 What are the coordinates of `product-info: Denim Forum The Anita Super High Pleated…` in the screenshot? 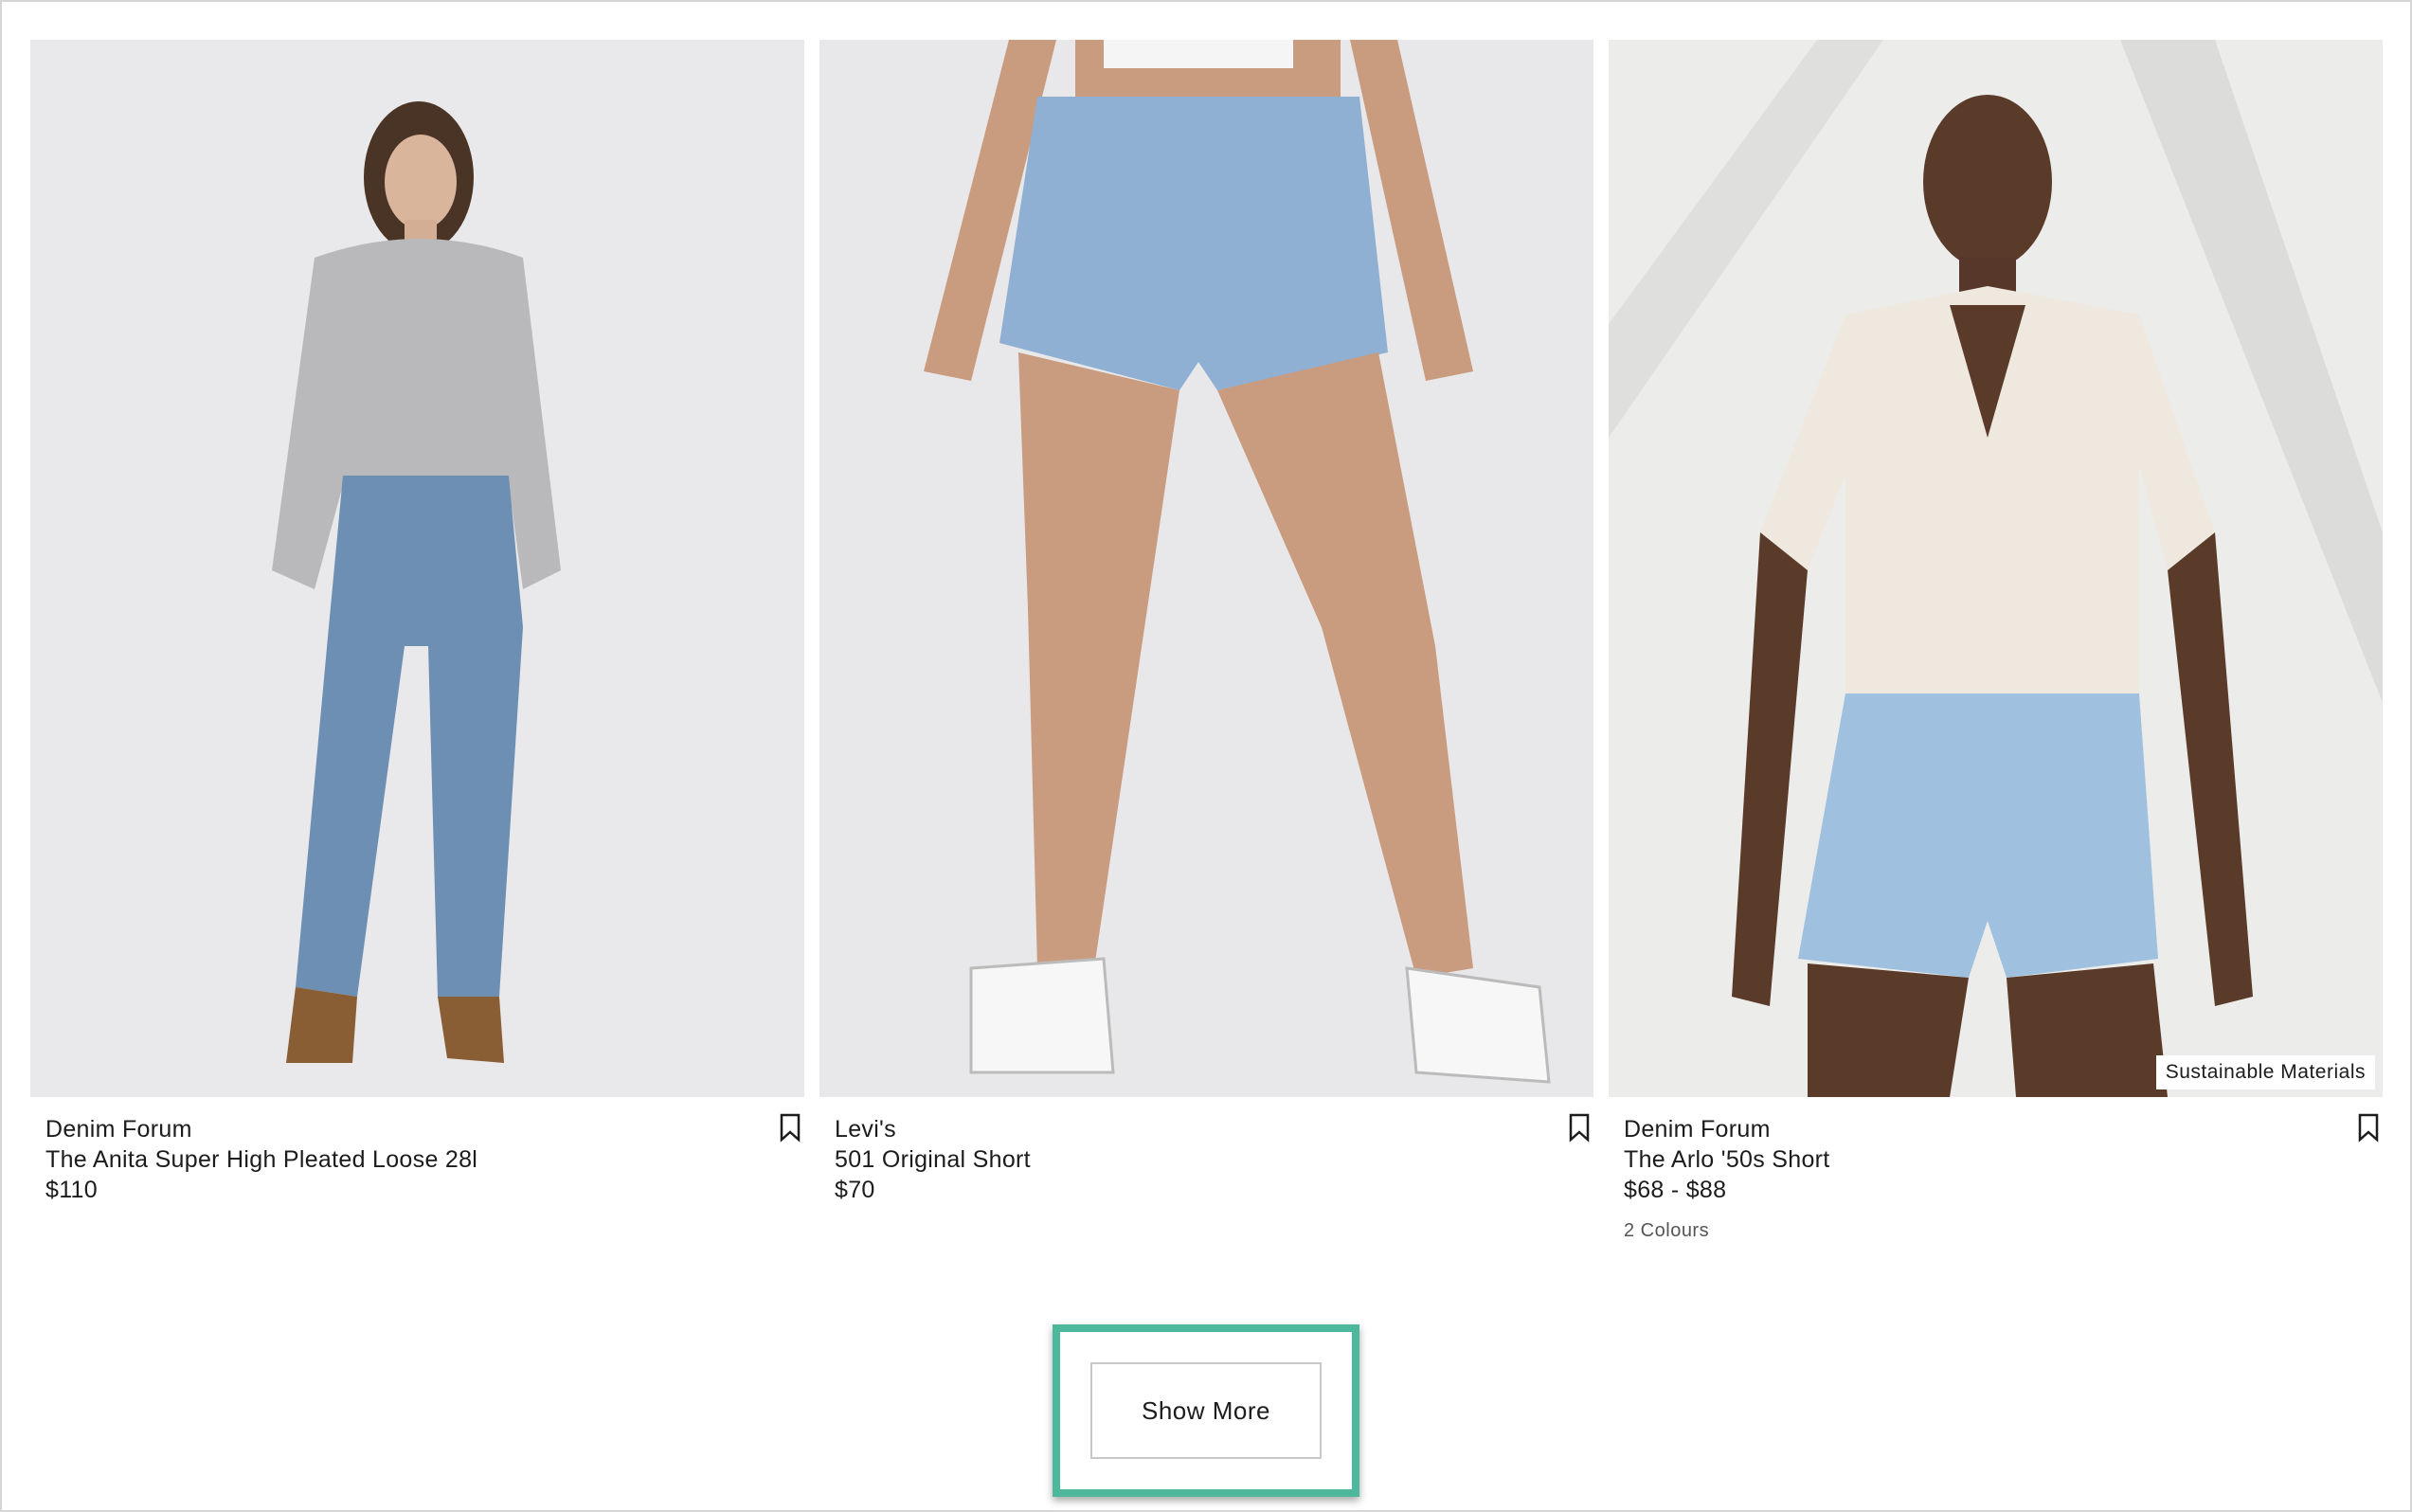 It's located at (417, 1151).